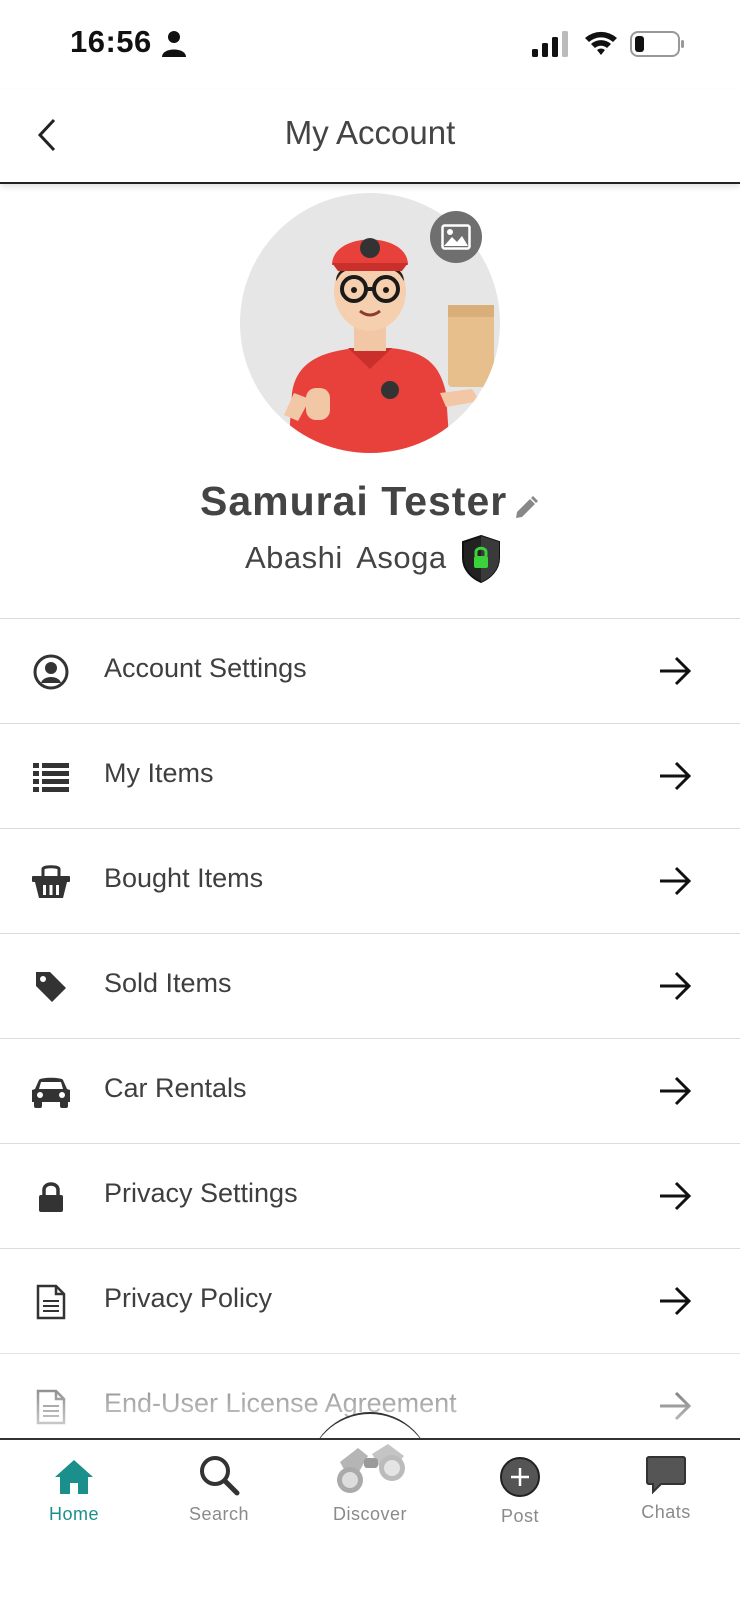  What do you see at coordinates (73, 1514) in the screenshot?
I see `tab-label: Home` at bounding box center [73, 1514].